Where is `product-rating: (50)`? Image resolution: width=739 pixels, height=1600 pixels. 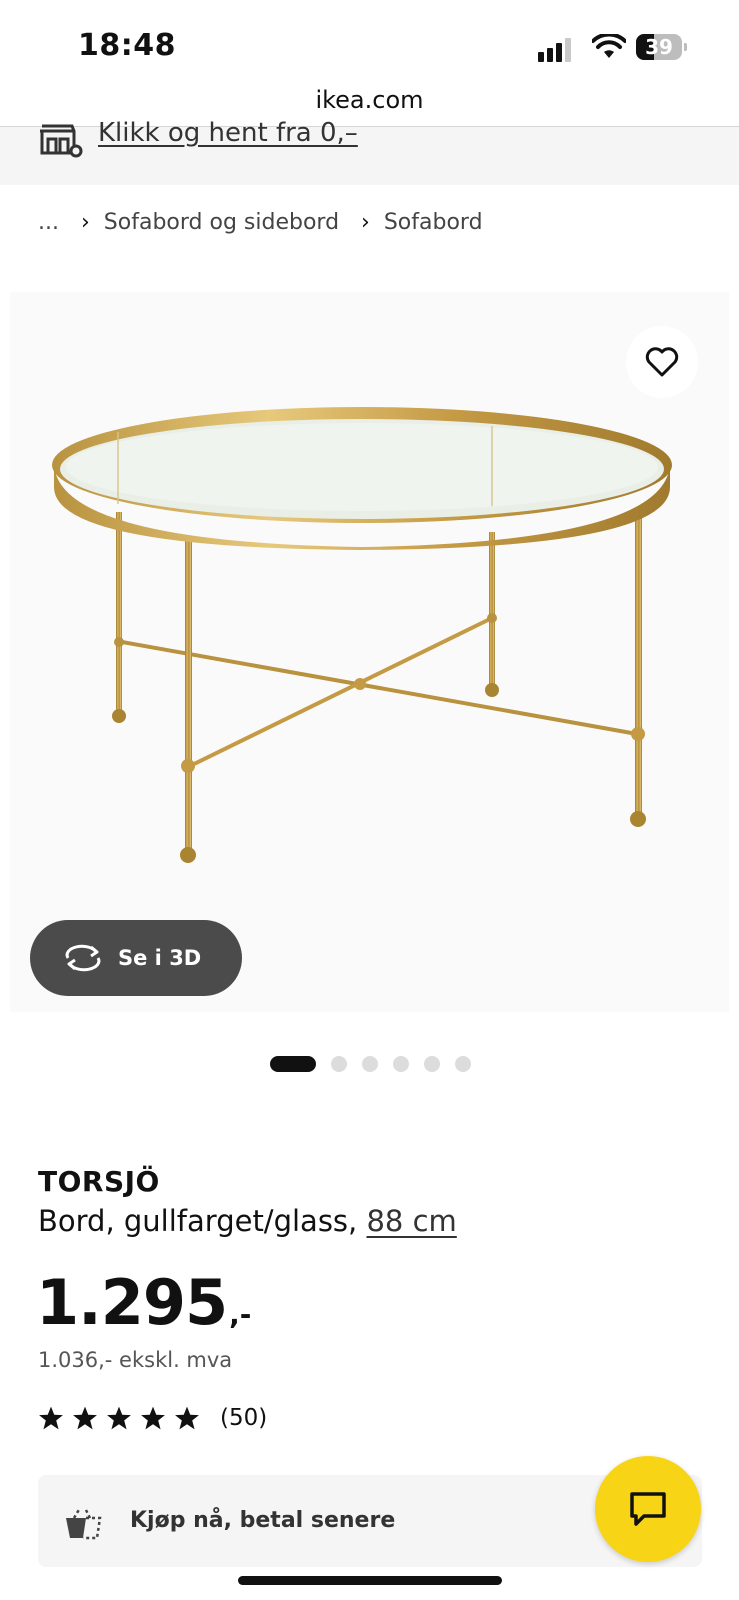
product-rating: (50) is located at coordinates (152, 1418).